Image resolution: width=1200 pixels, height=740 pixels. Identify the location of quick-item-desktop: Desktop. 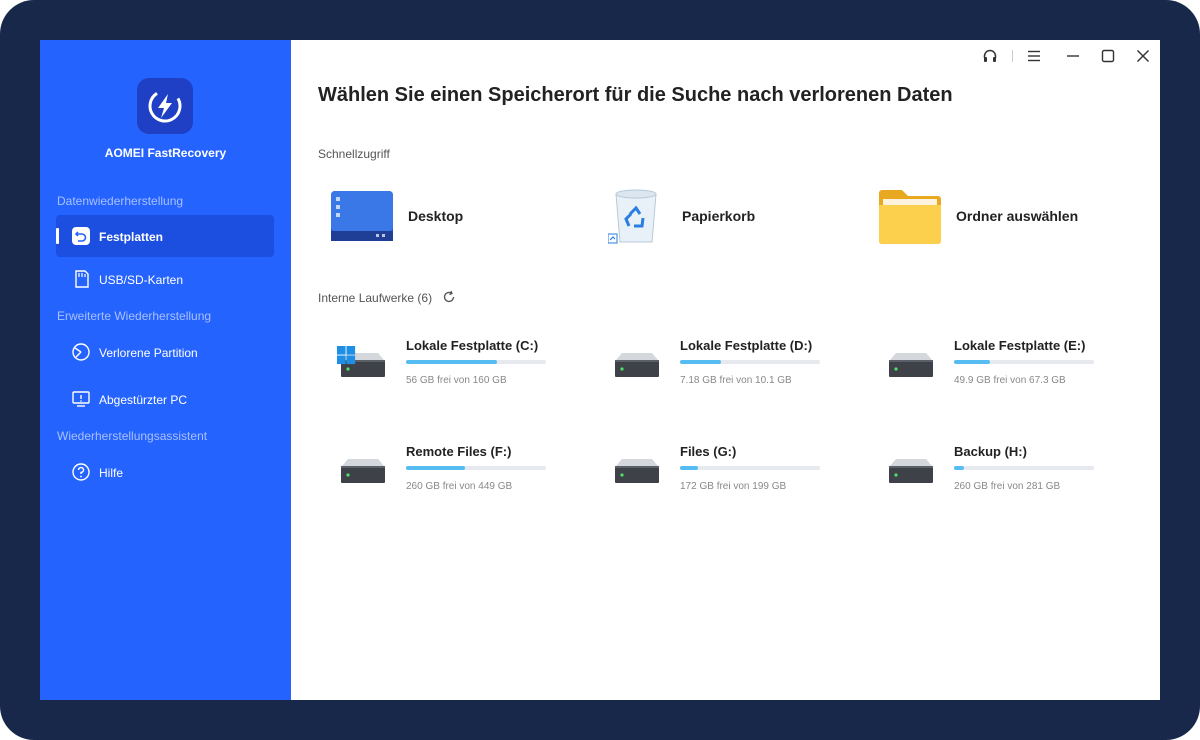
(450, 216).